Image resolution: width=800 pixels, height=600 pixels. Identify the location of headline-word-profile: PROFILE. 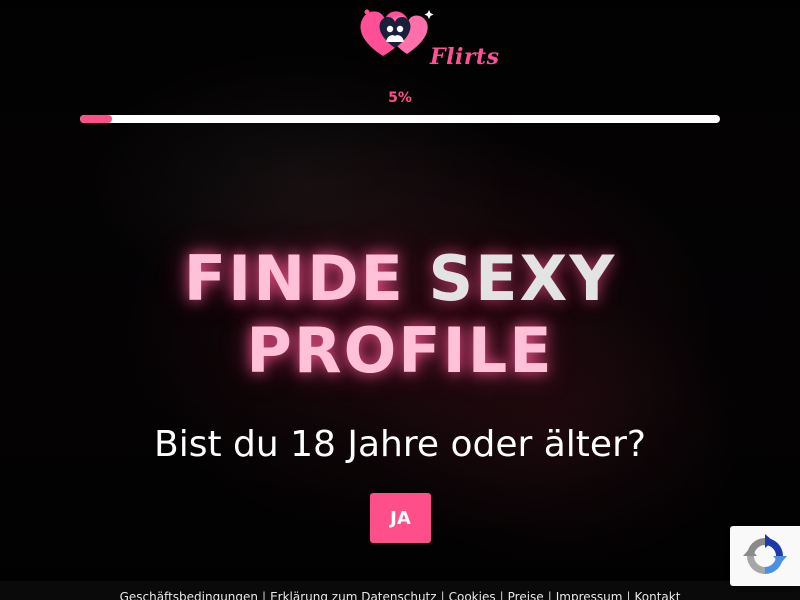
(400, 350).